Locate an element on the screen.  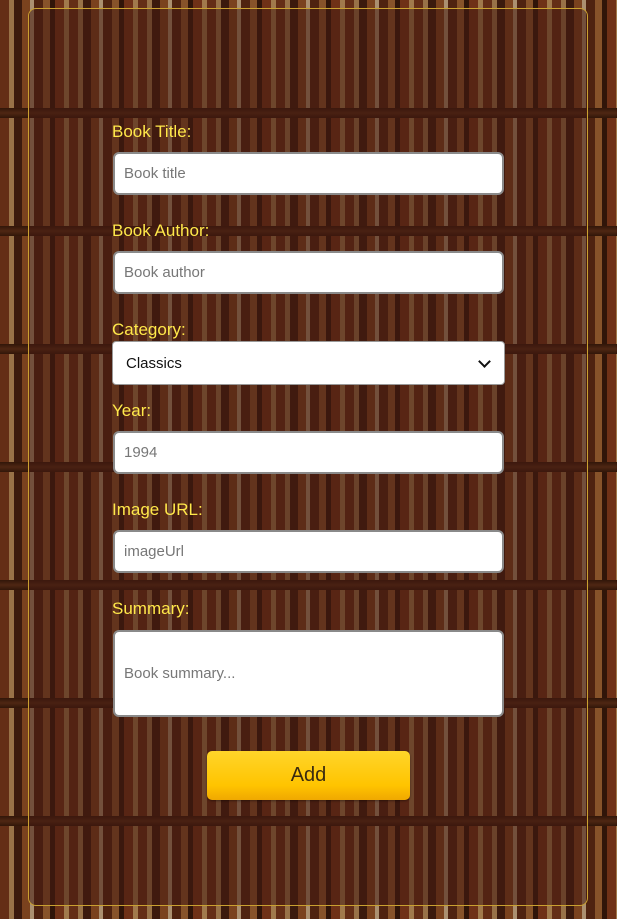
category-selected-value: Classics is located at coordinates (154, 363).